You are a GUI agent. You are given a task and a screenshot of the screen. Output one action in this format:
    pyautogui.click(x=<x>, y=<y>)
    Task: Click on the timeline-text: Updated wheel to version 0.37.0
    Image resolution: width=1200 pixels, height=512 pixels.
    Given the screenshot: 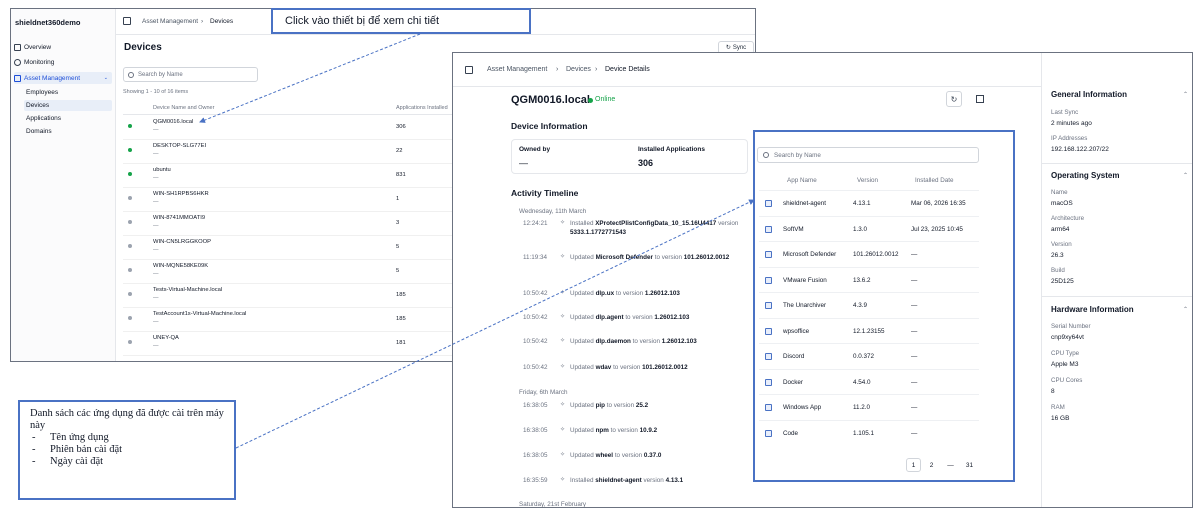 What is the action you would take?
    pyautogui.click(x=662, y=455)
    